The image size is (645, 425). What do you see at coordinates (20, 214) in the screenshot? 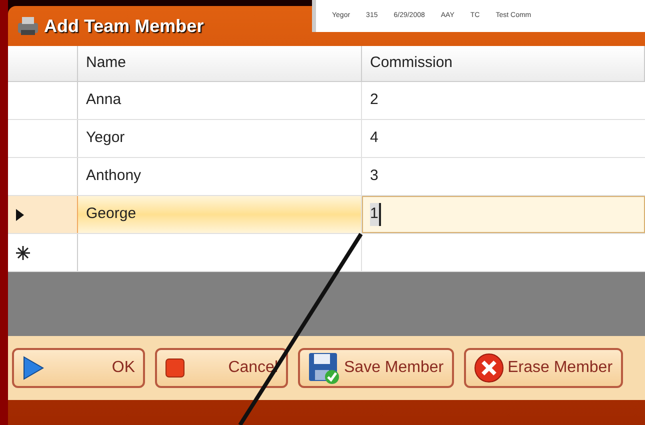
I see `current-row-icon` at bounding box center [20, 214].